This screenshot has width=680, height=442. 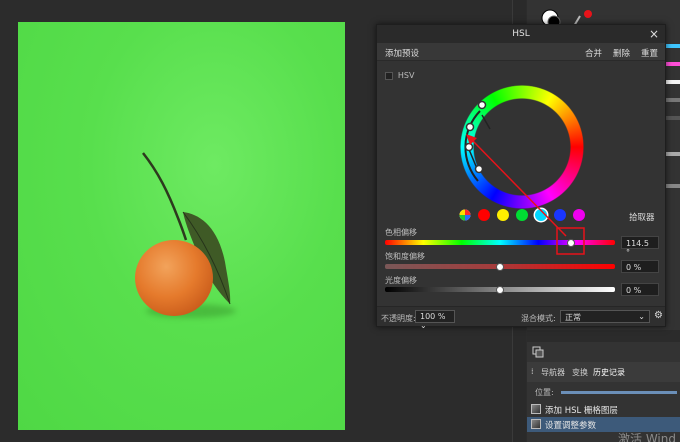 I want to click on swatch-lightgray, so click(x=673, y=154).